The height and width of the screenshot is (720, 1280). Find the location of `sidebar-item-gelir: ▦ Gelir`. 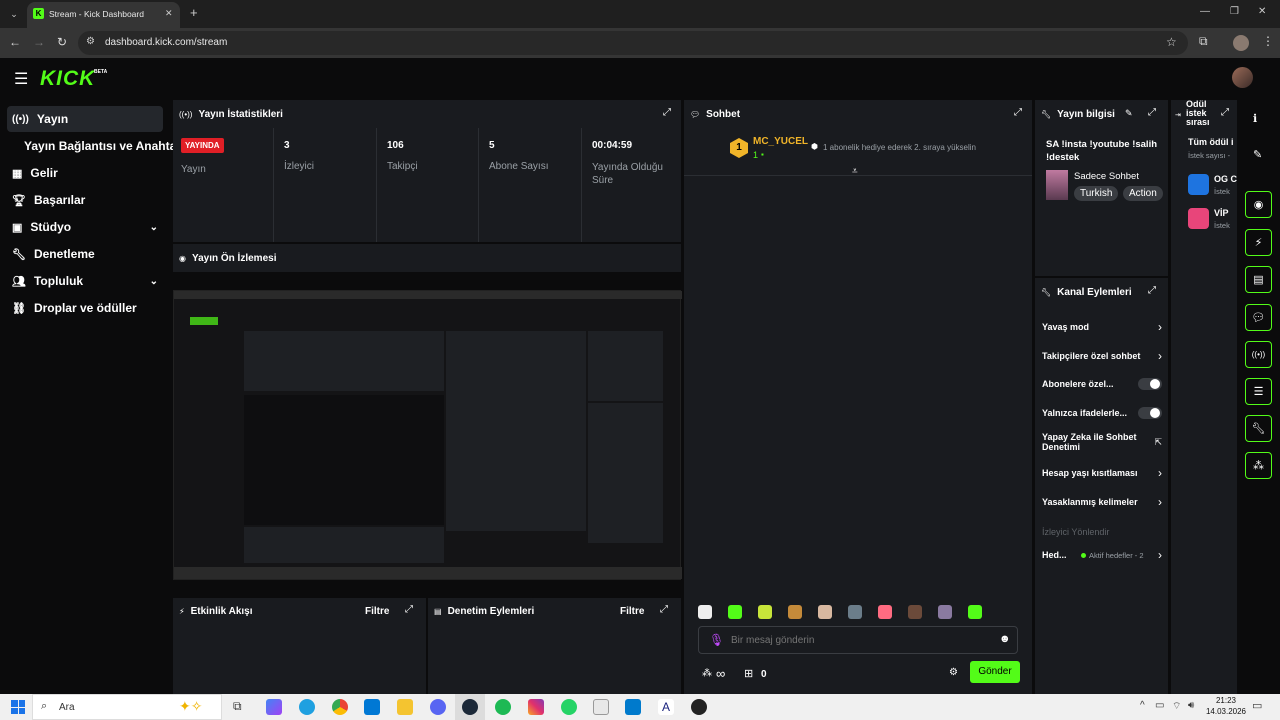

sidebar-item-gelir: ▦ Gelir is located at coordinates (35, 173).